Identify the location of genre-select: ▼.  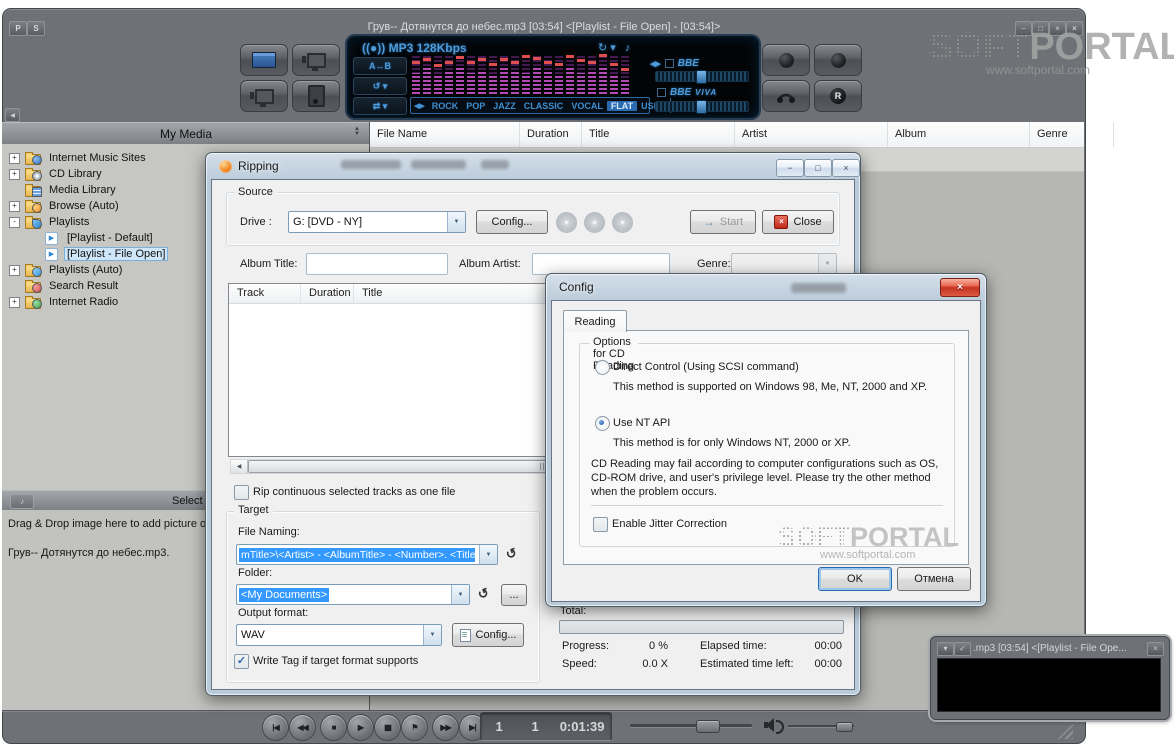
(784, 264).